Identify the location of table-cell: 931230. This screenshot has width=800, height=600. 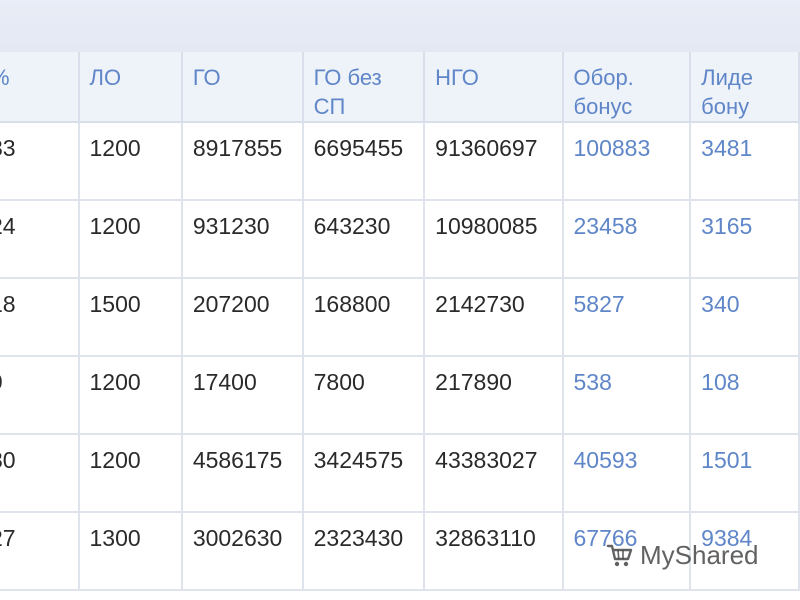
(242, 239).